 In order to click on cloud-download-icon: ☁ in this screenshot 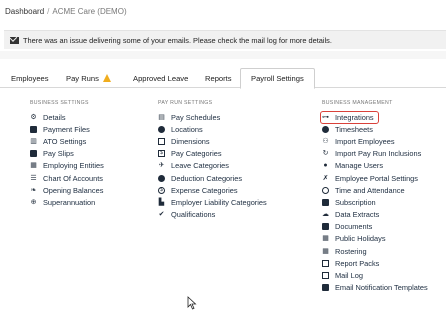, I will do `click(325, 215)`.